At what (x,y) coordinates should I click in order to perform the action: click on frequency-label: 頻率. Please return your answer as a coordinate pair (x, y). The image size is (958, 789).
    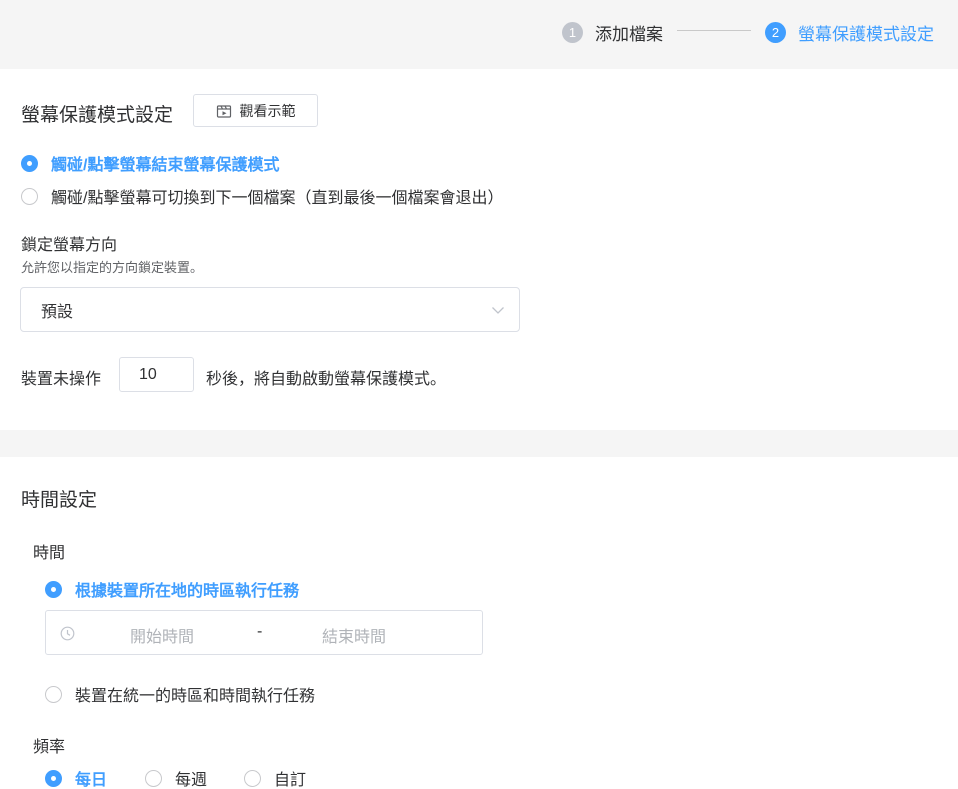
    Looking at the image, I should click on (49, 747).